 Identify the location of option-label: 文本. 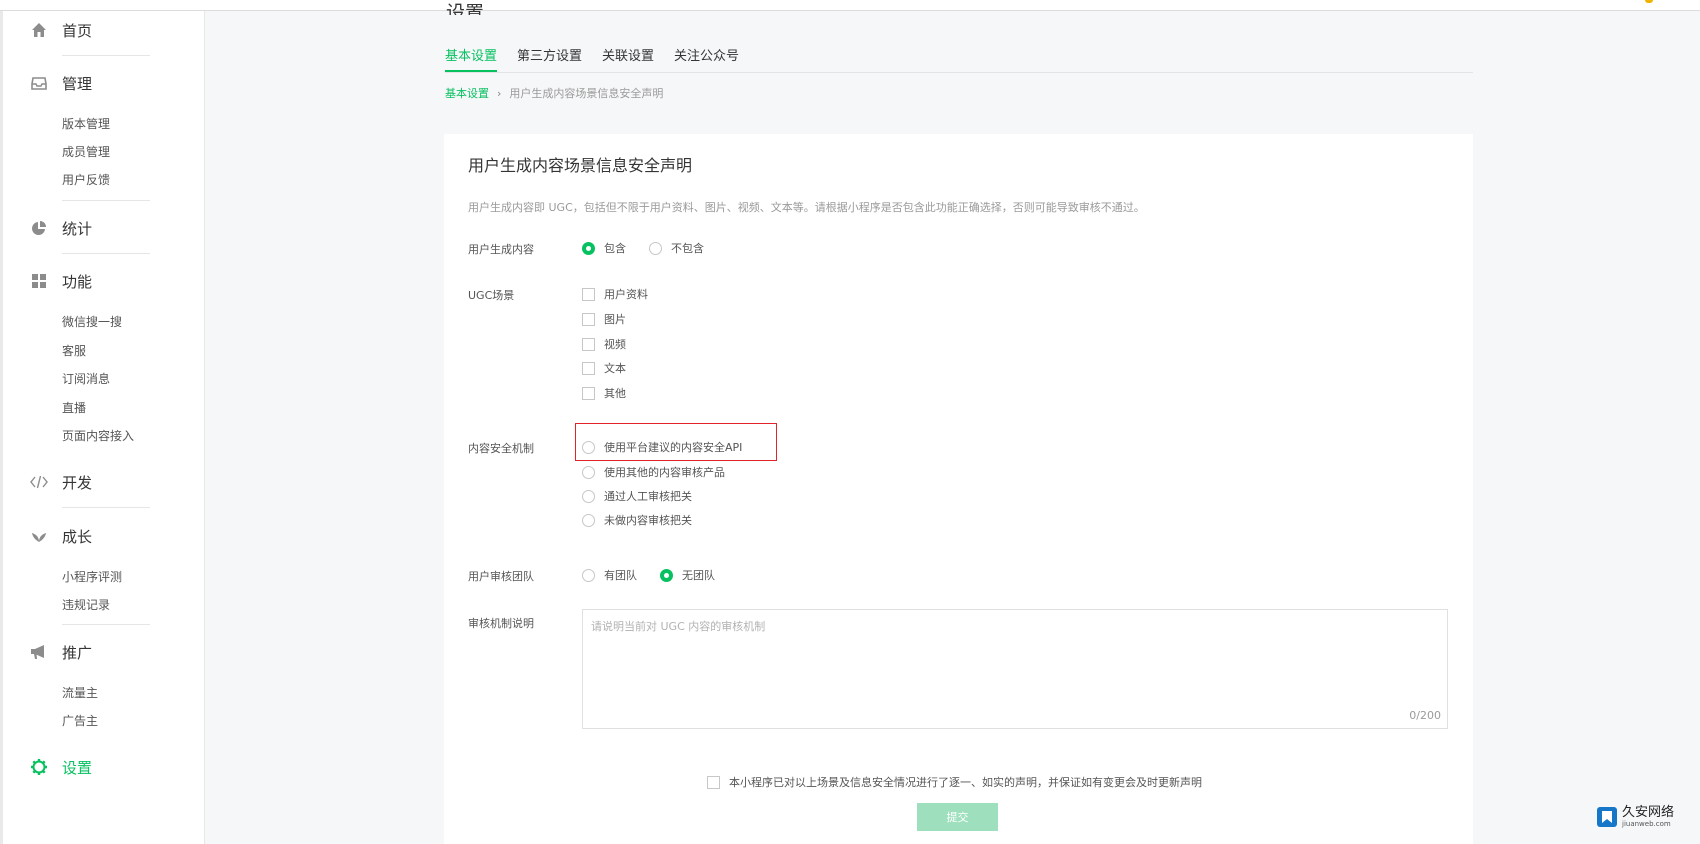
(615, 368).